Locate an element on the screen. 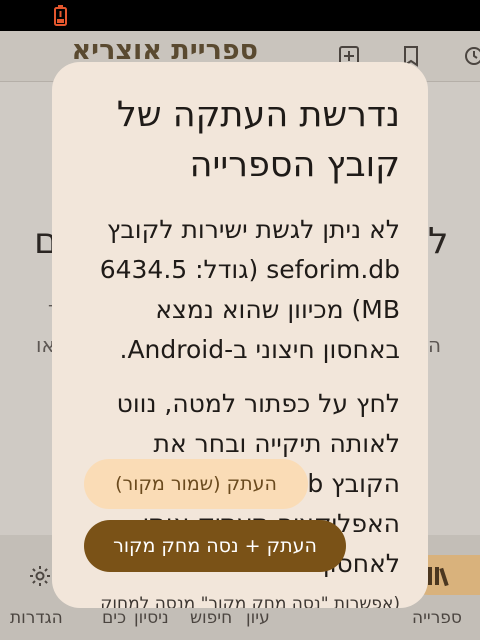 This screenshot has width=480, height=640. history-icon is located at coordinates (471, 56).